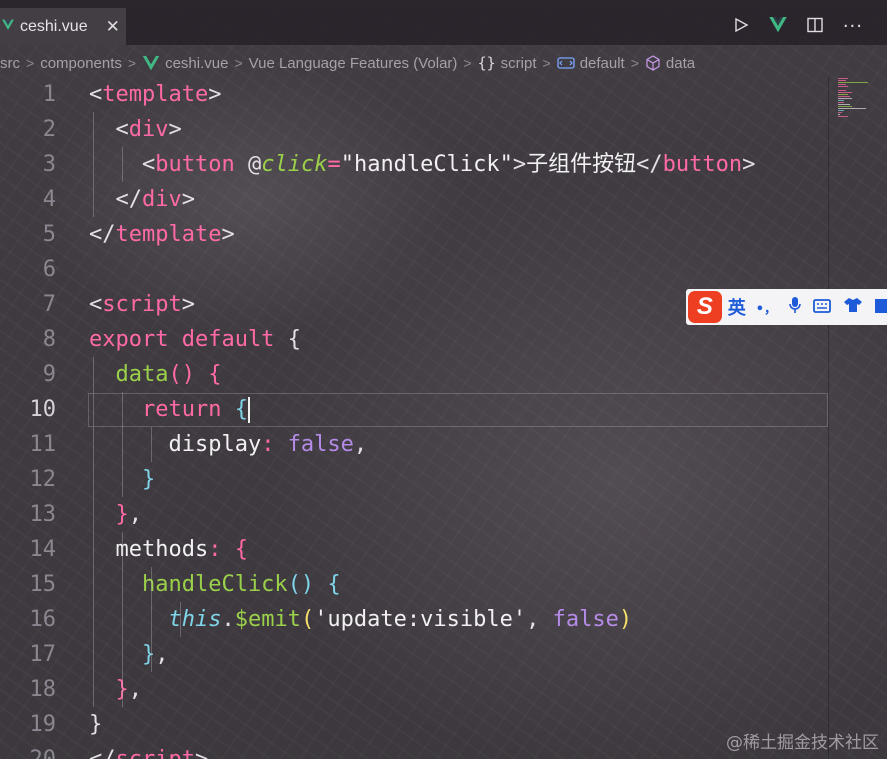 The height and width of the screenshot is (759, 887). Describe the element at coordinates (274, 444) in the screenshot. I see `code-token: :` at that location.